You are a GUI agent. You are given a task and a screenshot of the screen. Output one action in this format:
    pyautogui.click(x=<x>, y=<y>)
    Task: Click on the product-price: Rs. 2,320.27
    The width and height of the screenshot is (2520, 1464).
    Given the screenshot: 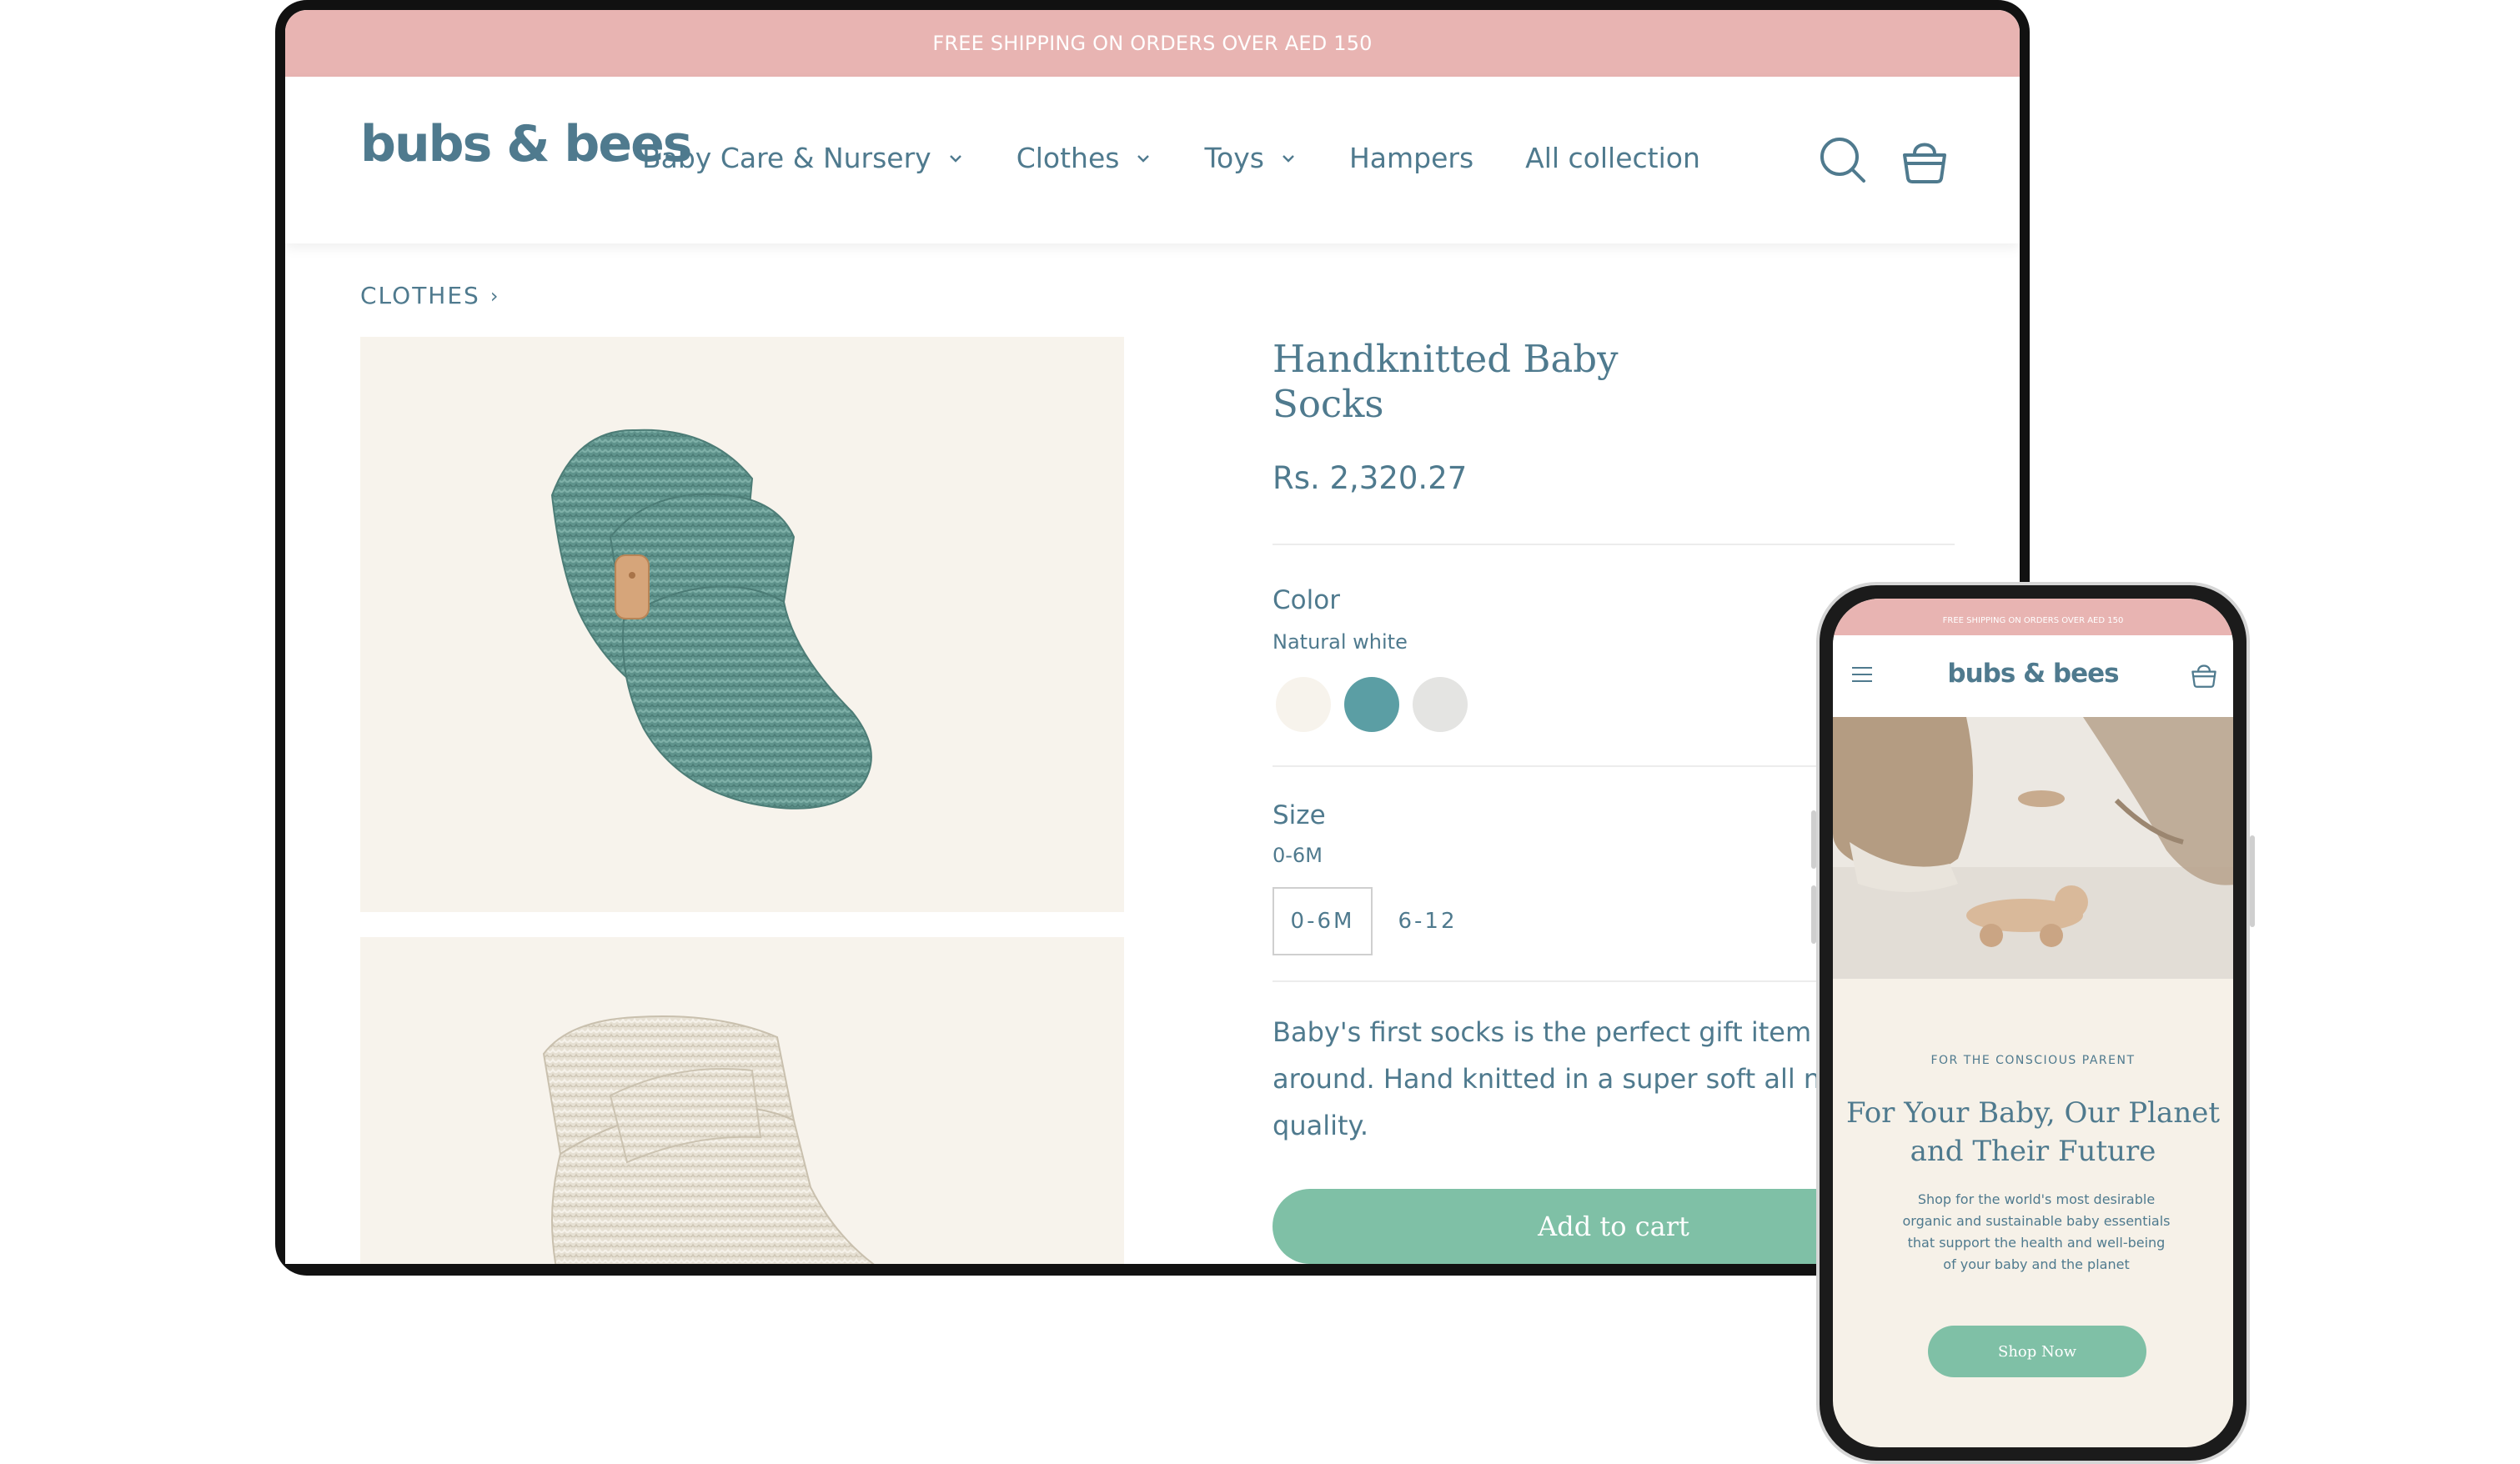 What is the action you would take?
    pyautogui.click(x=1370, y=478)
    